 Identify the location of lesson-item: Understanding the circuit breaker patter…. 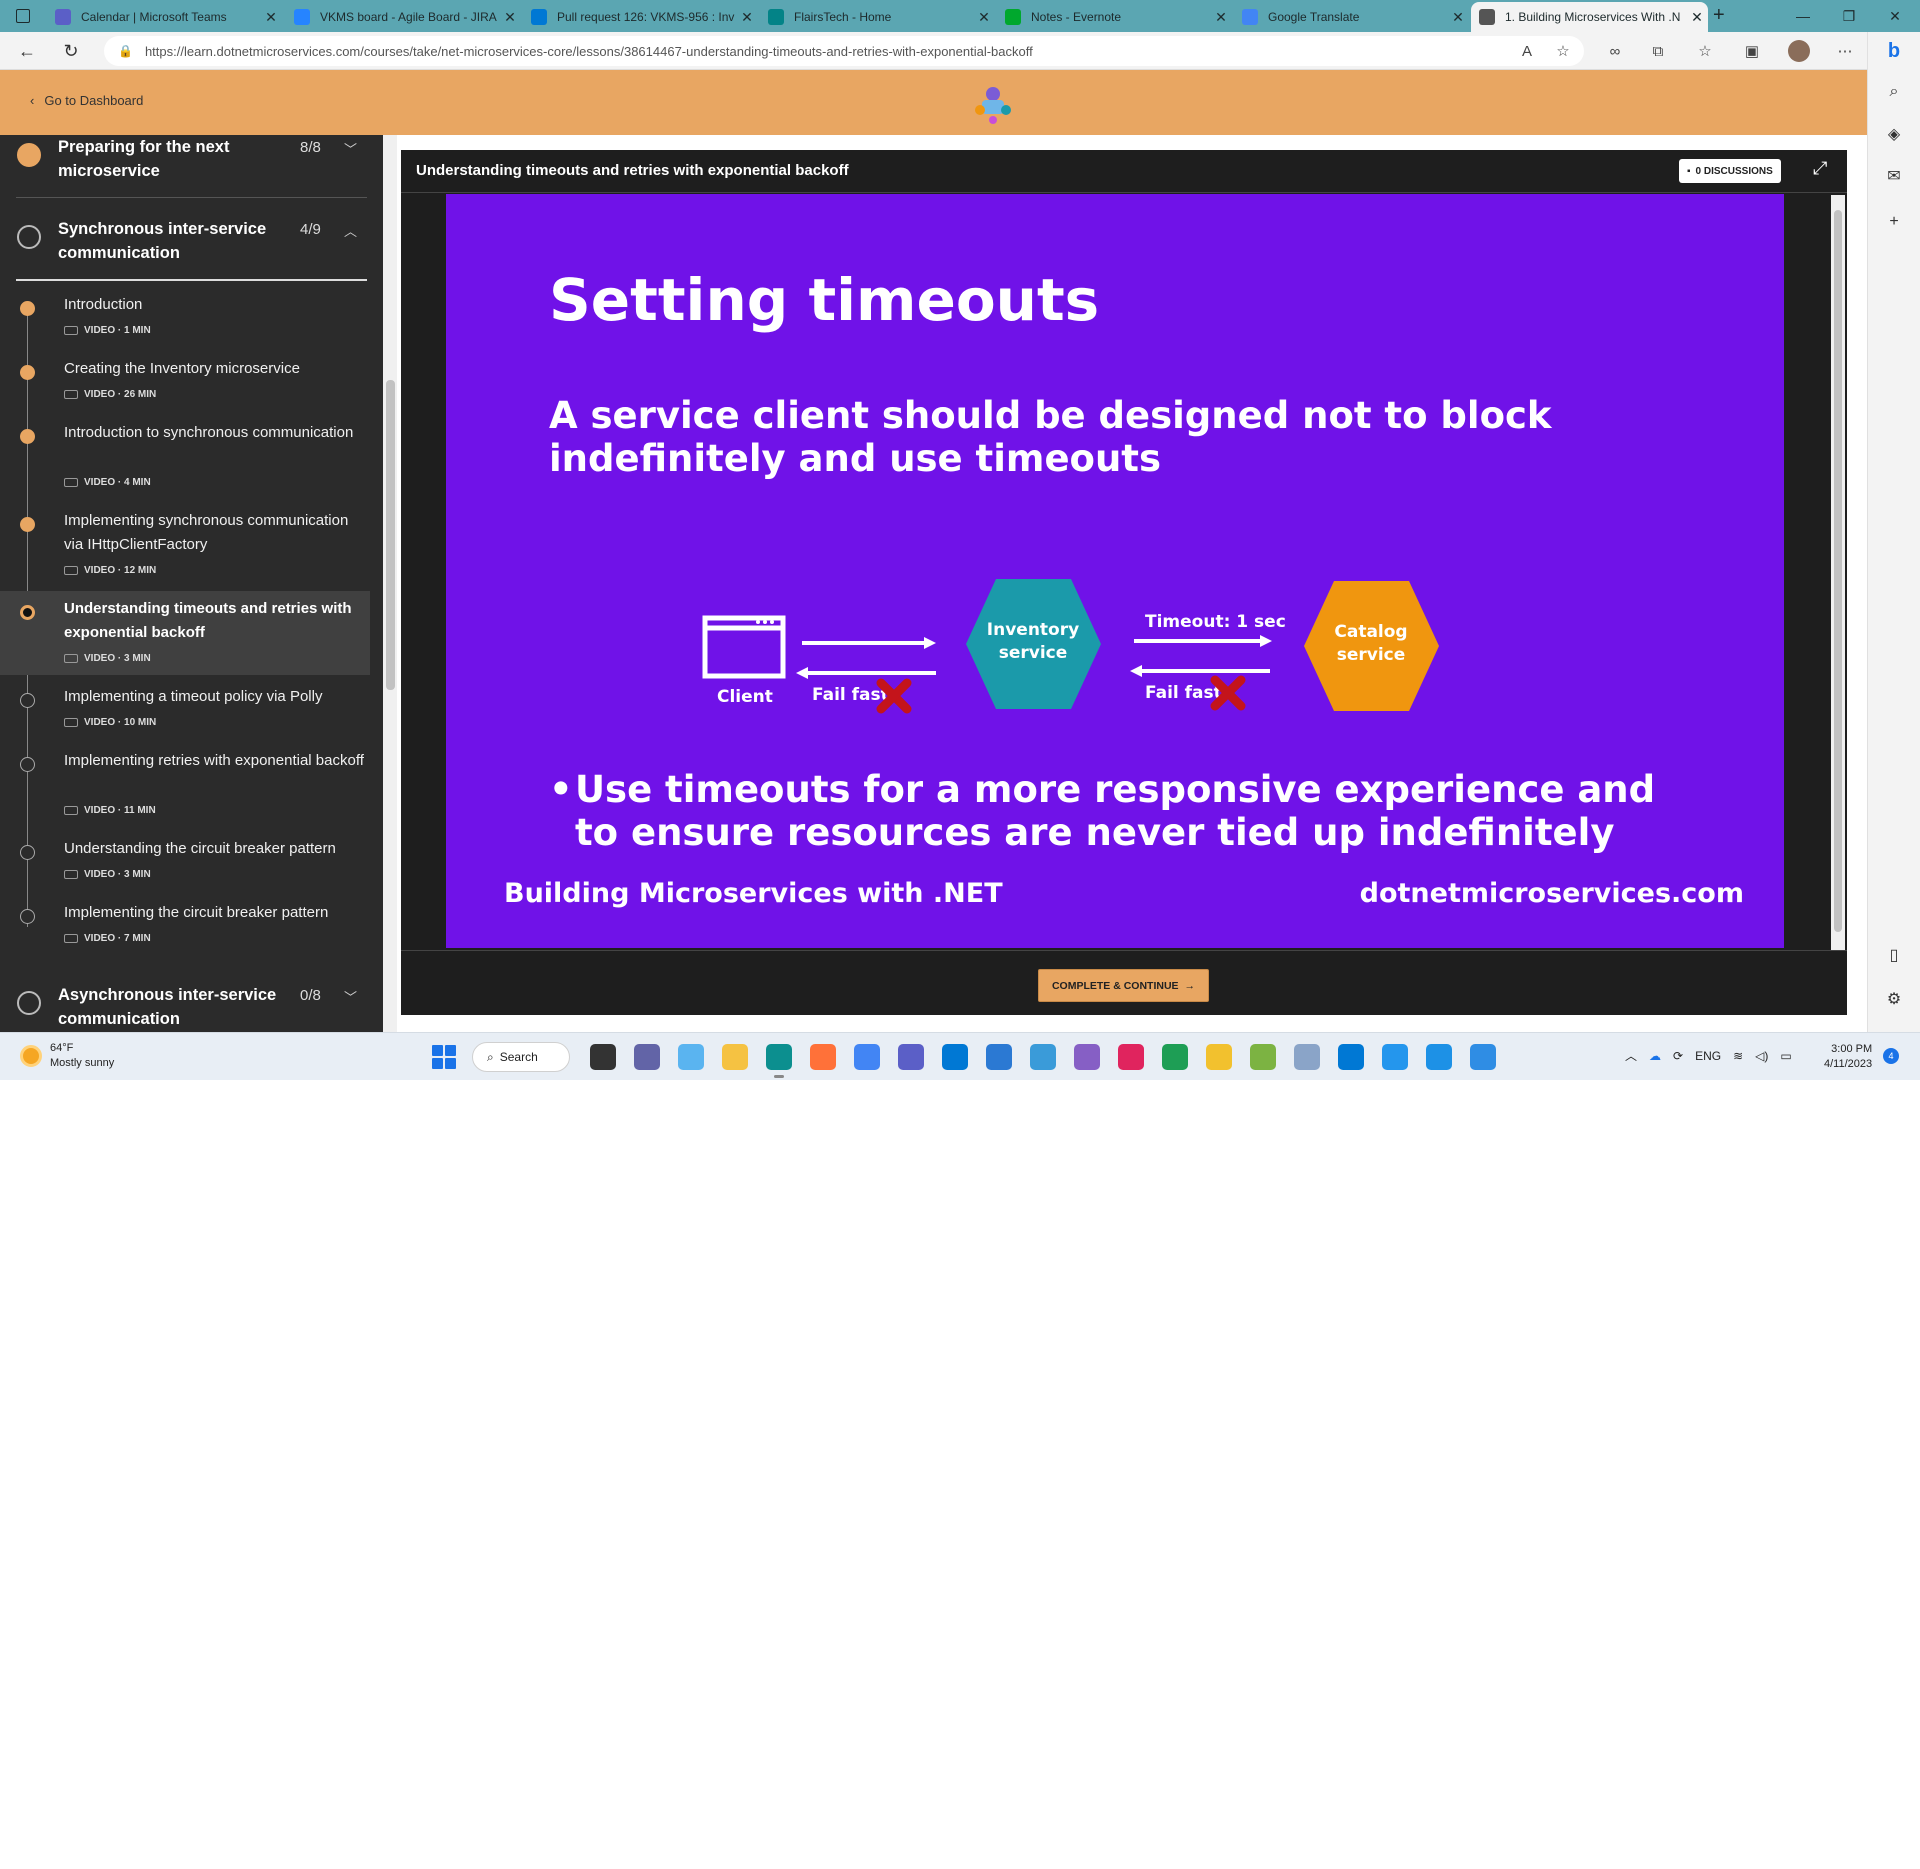
(185, 861).